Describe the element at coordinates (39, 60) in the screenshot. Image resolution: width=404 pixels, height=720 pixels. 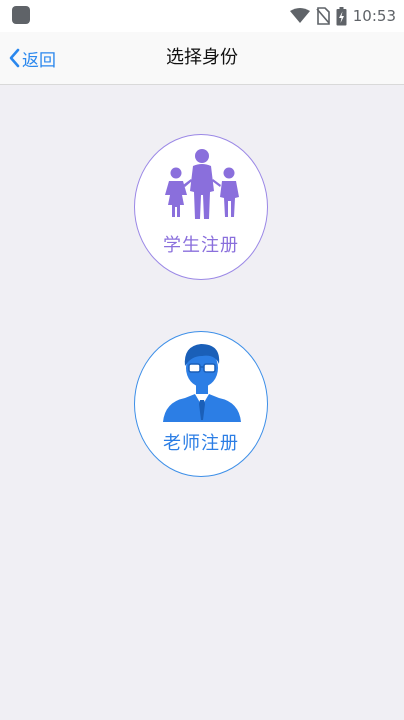
I see `back-label: 返回` at that location.